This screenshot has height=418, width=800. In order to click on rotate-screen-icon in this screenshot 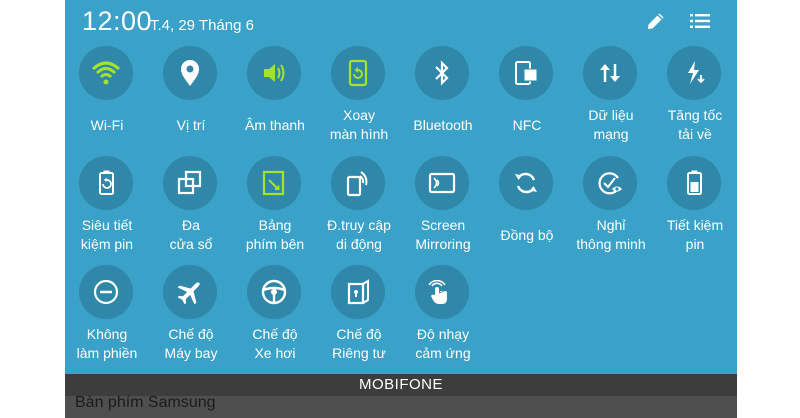, I will do `click(358, 73)`.